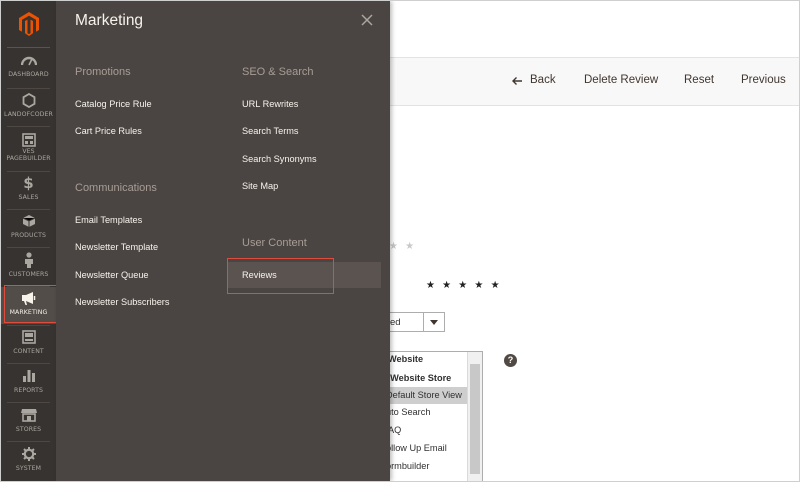 The height and width of the screenshot is (482, 800). What do you see at coordinates (28, 429) in the screenshot?
I see `nav-label: STORES` at bounding box center [28, 429].